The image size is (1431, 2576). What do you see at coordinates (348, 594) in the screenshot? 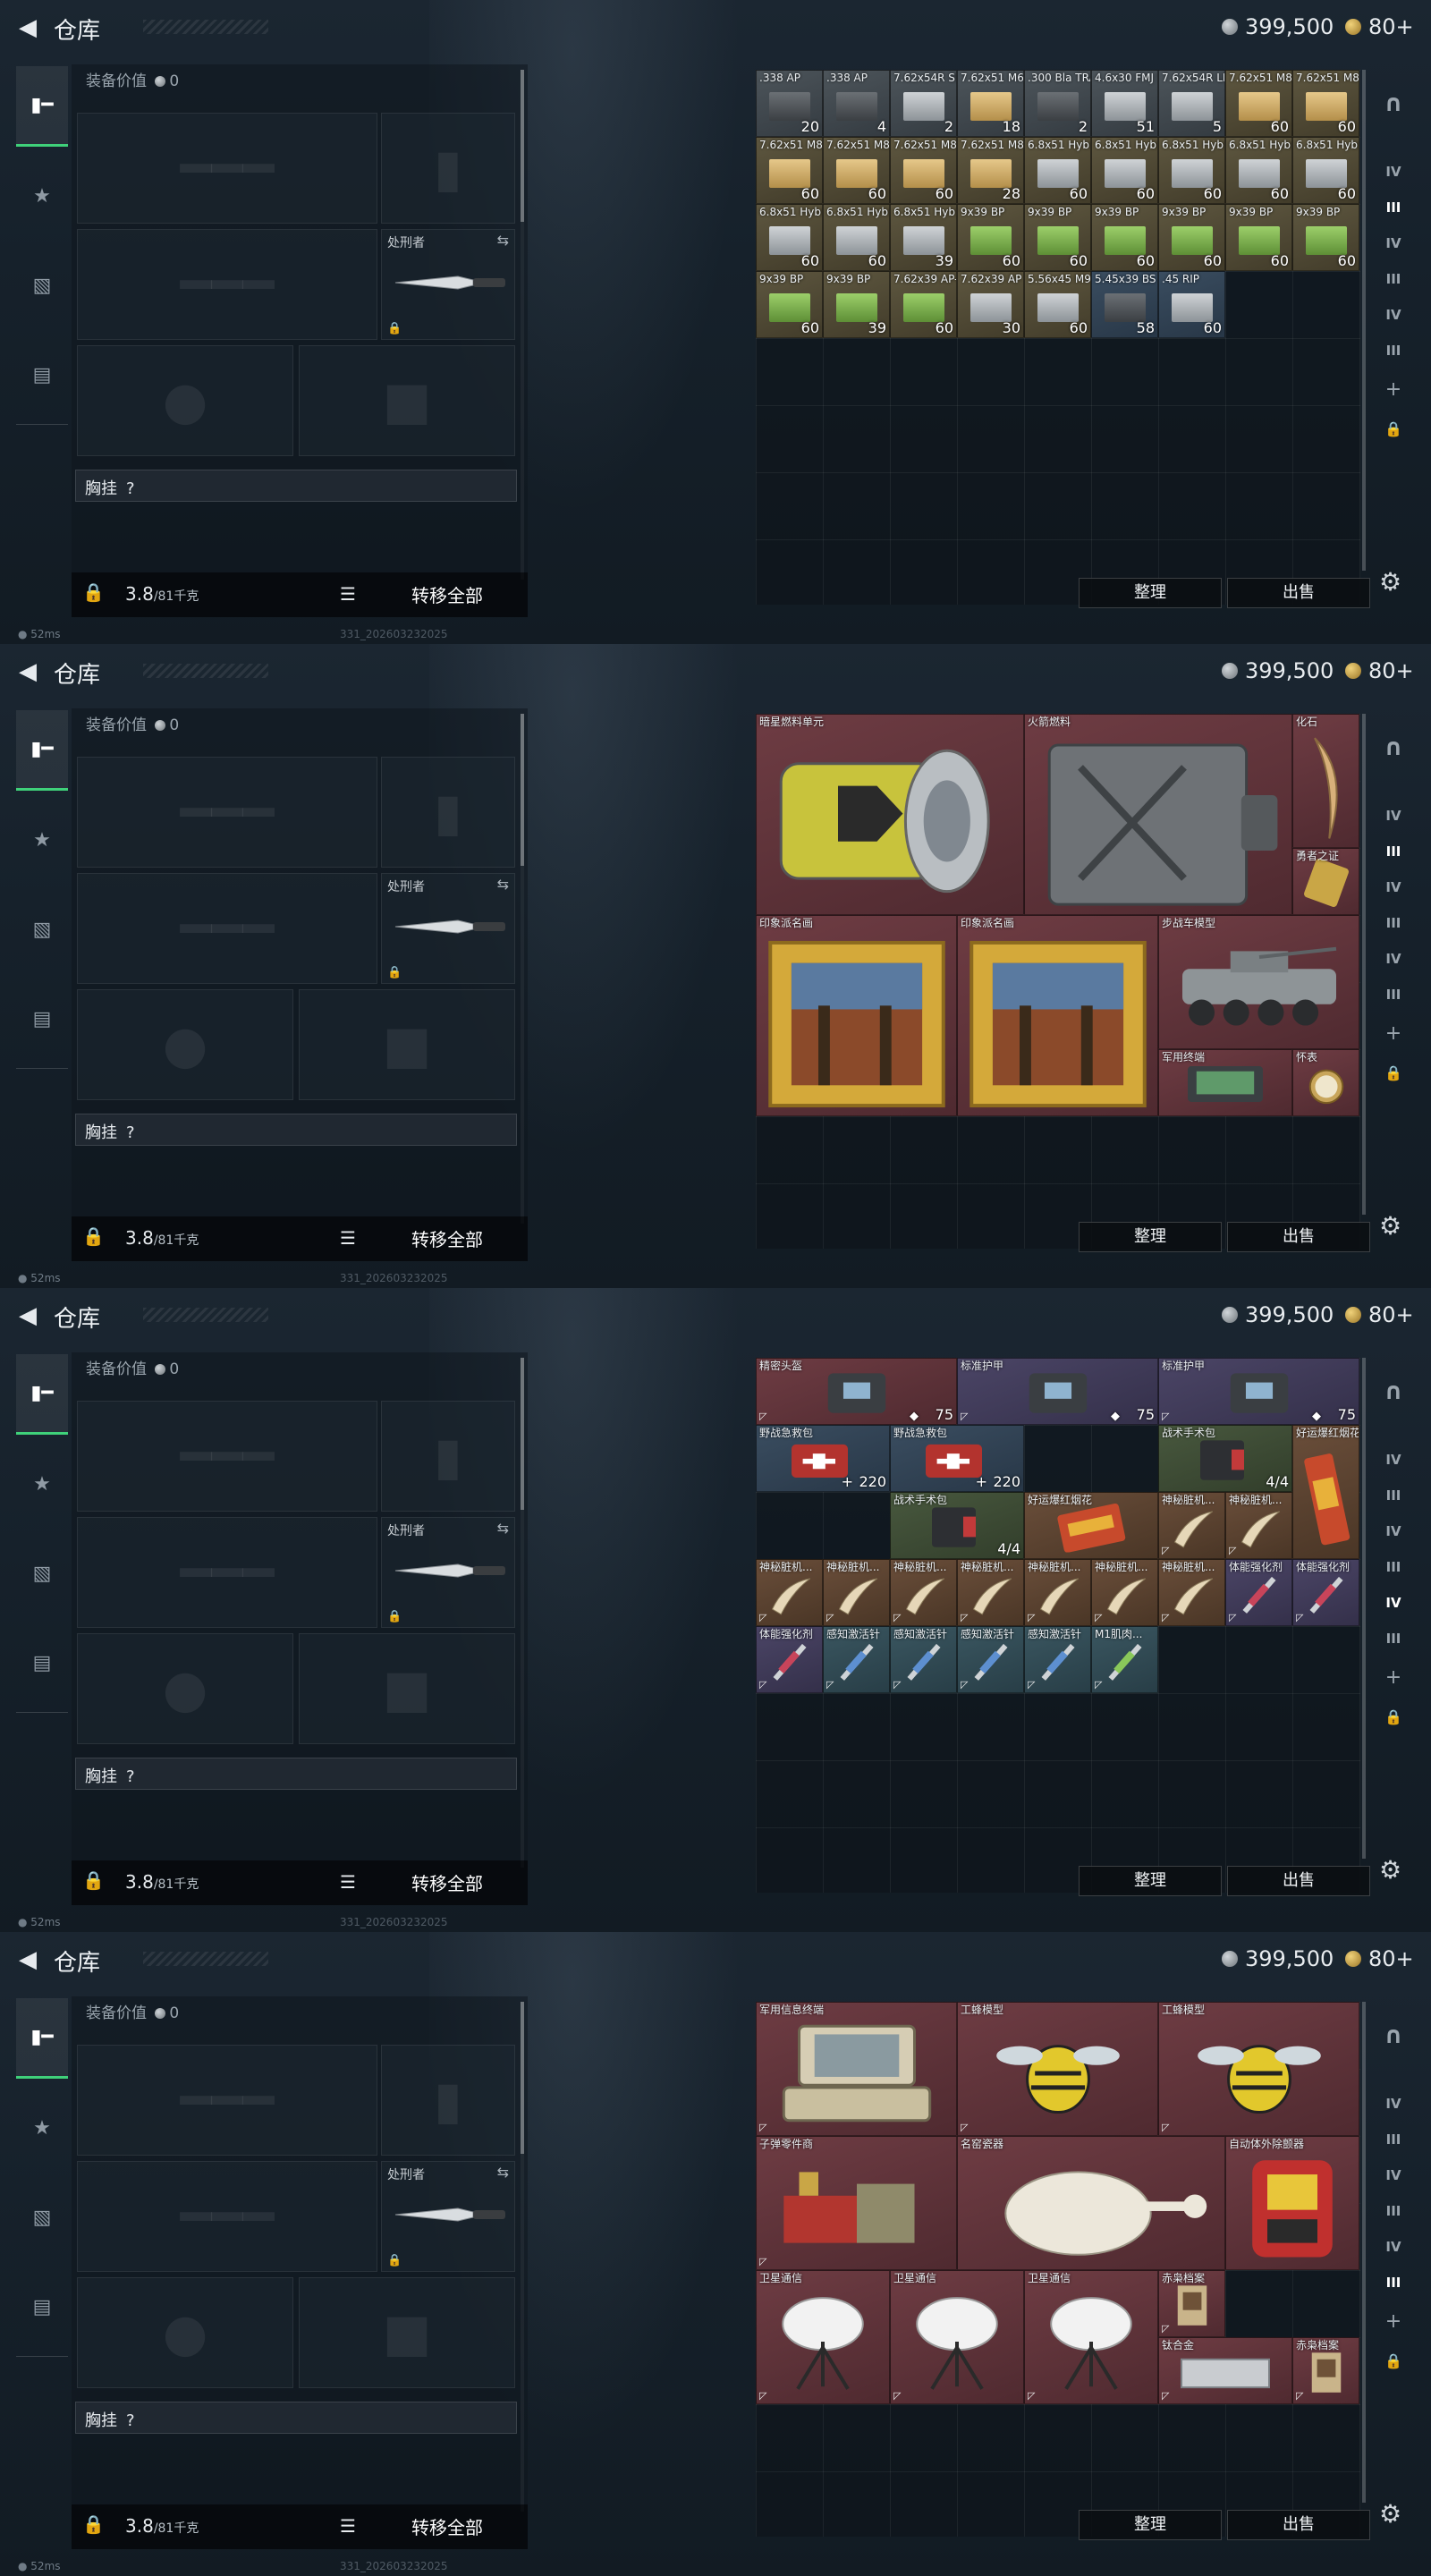
I see `list-icon: ☰` at bounding box center [348, 594].